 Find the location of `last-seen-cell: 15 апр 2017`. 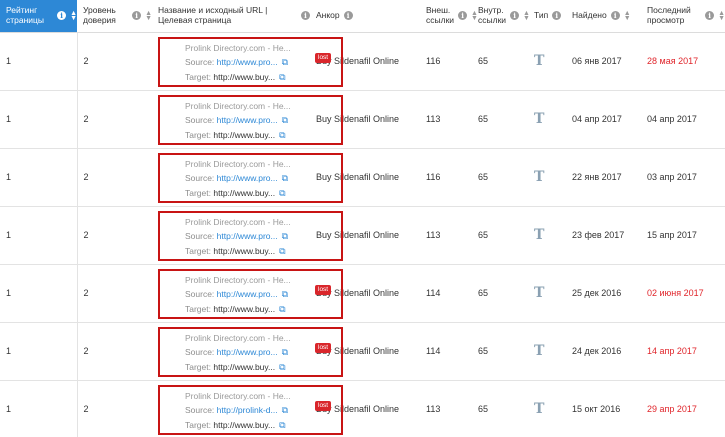

last-seen-cell: 15 апр 2017 is located at coordinates (672, 235).